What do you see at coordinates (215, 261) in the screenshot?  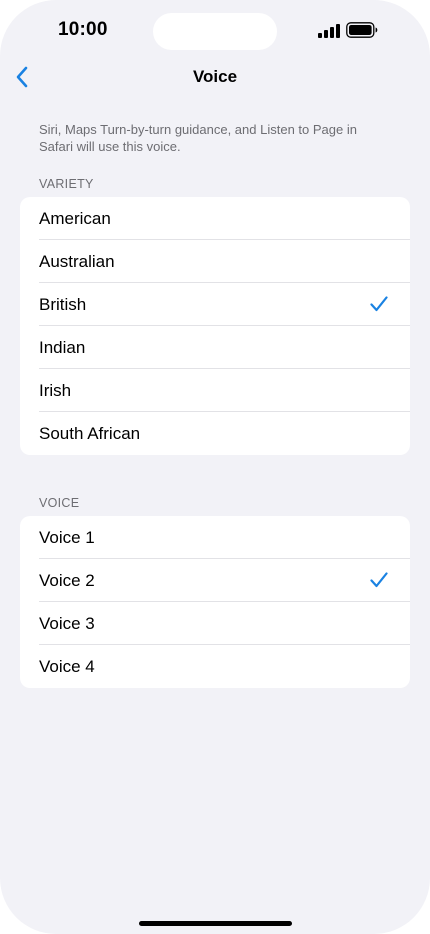 I see `variety-option-australian: Australian` at bounding box center [215, 261].